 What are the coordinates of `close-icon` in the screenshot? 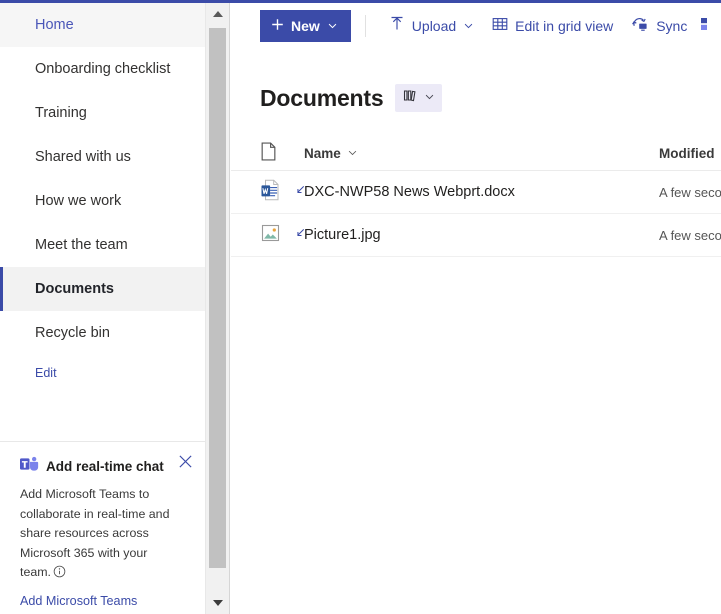 It's located at (185, 461).